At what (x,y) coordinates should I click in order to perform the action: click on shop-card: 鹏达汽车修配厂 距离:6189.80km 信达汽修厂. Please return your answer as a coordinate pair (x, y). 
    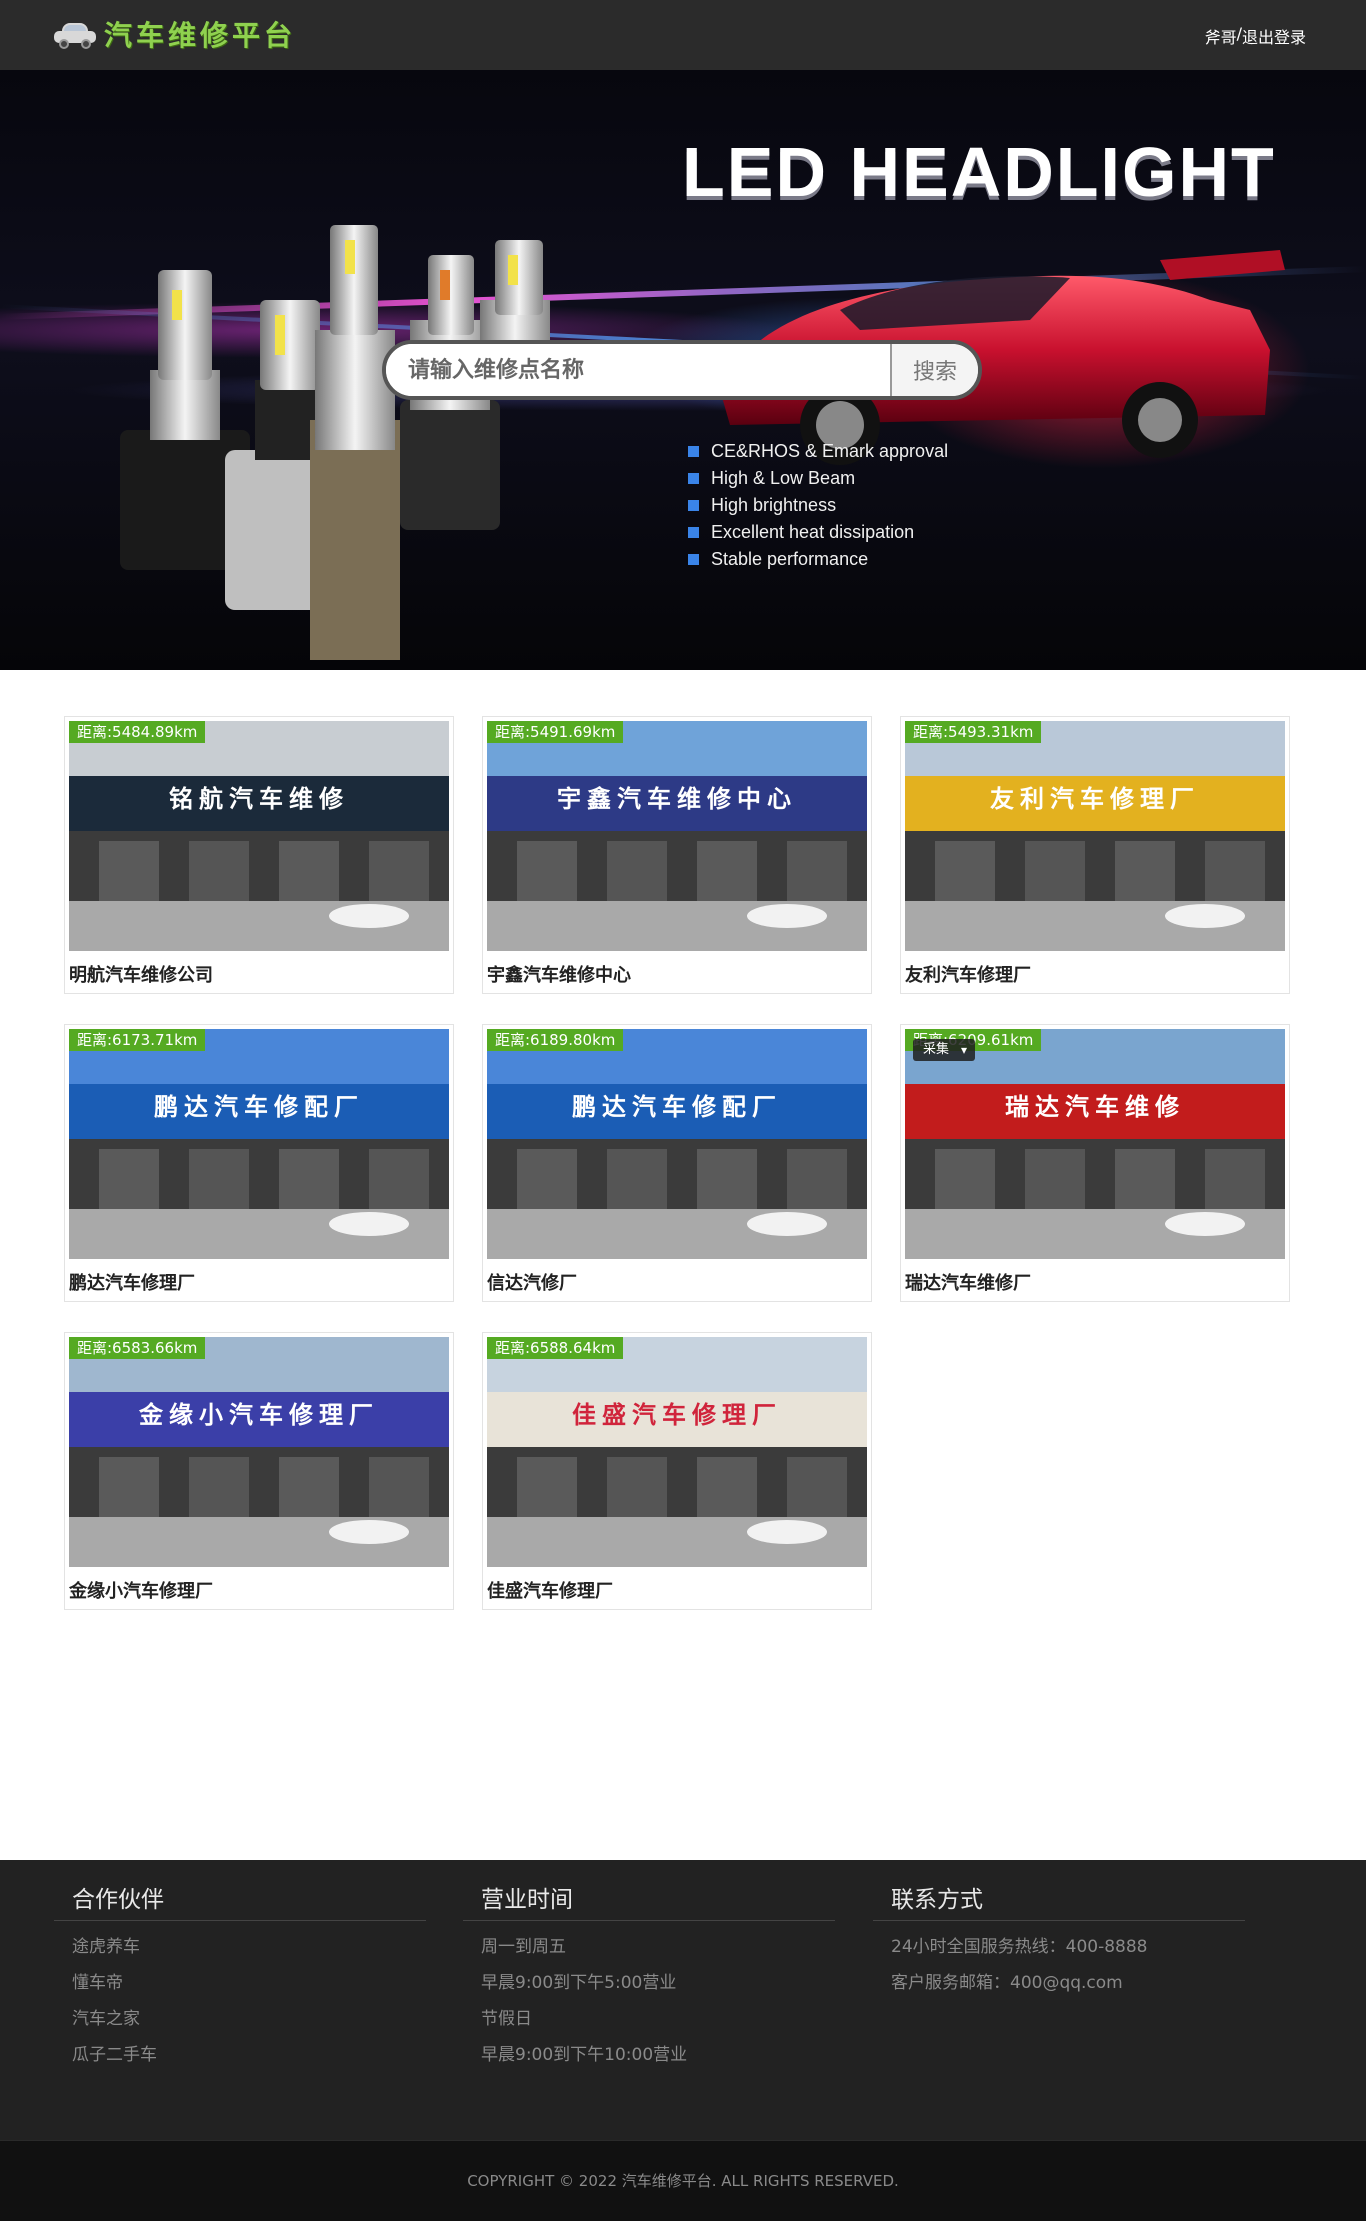
    Looking at the image, I should click on (677, 1163).